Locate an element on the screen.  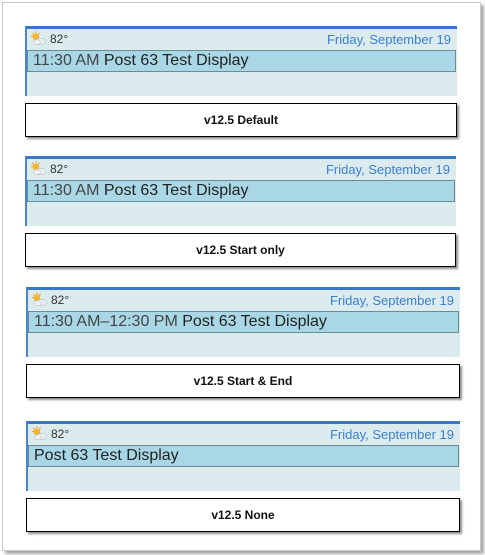
panel-caption: v12.5 Start only is located at coordinates (240, 250).